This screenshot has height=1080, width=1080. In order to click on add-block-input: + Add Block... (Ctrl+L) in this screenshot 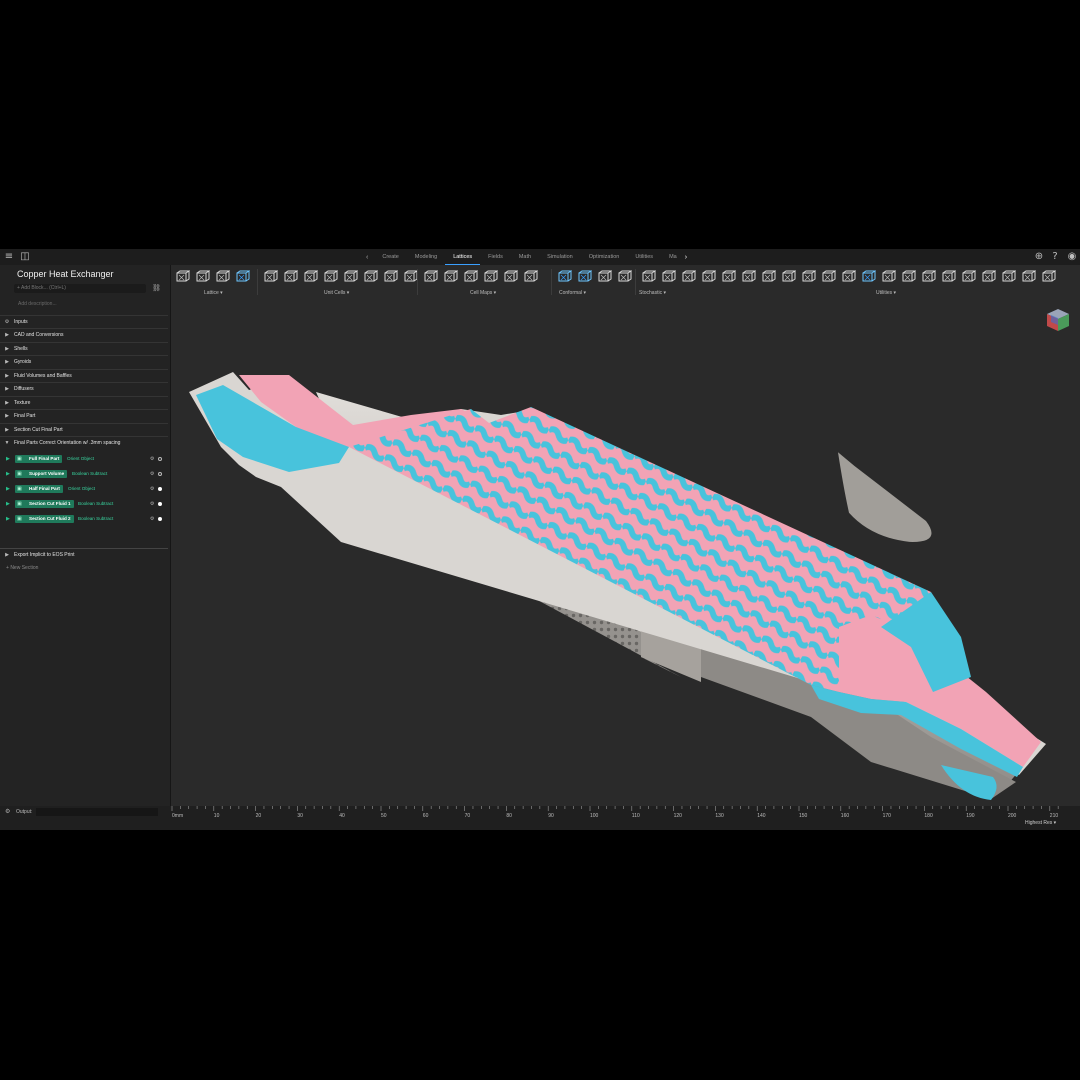, I will do `click(80, 288)`.